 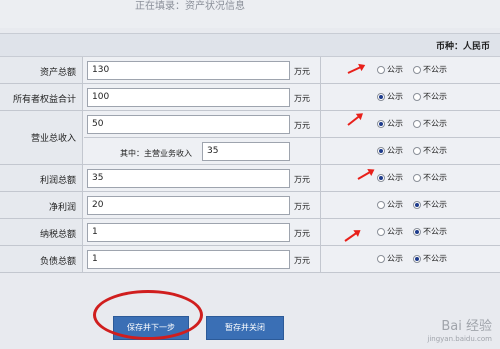 I want to click on row-total-tax: 纳税总额 1 万元 公示 不公示, so click(x=250, y=232).